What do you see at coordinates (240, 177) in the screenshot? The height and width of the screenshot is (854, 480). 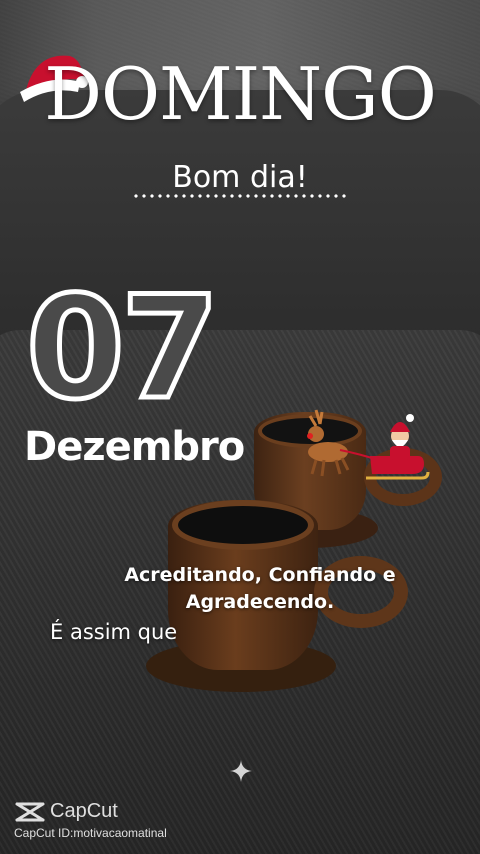 I see `greeting-text: Bom dia!` at bounding box center [240, 177].